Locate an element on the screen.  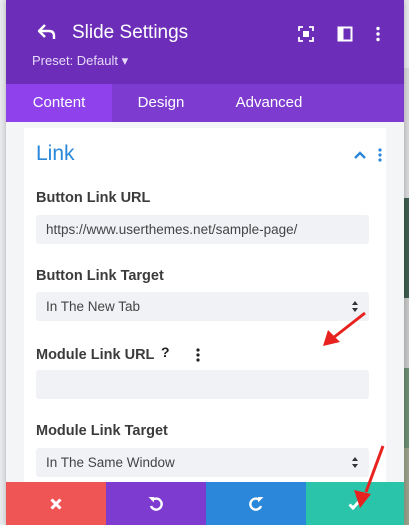
section-options-icon is located at coordinates (380, 155).